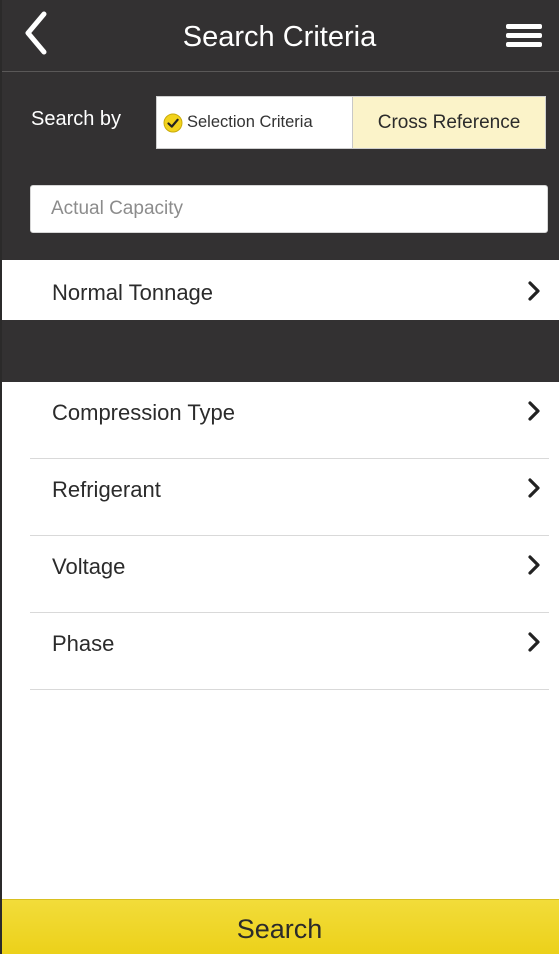  I want to click on chevron-left-icon, so click(36, 33).